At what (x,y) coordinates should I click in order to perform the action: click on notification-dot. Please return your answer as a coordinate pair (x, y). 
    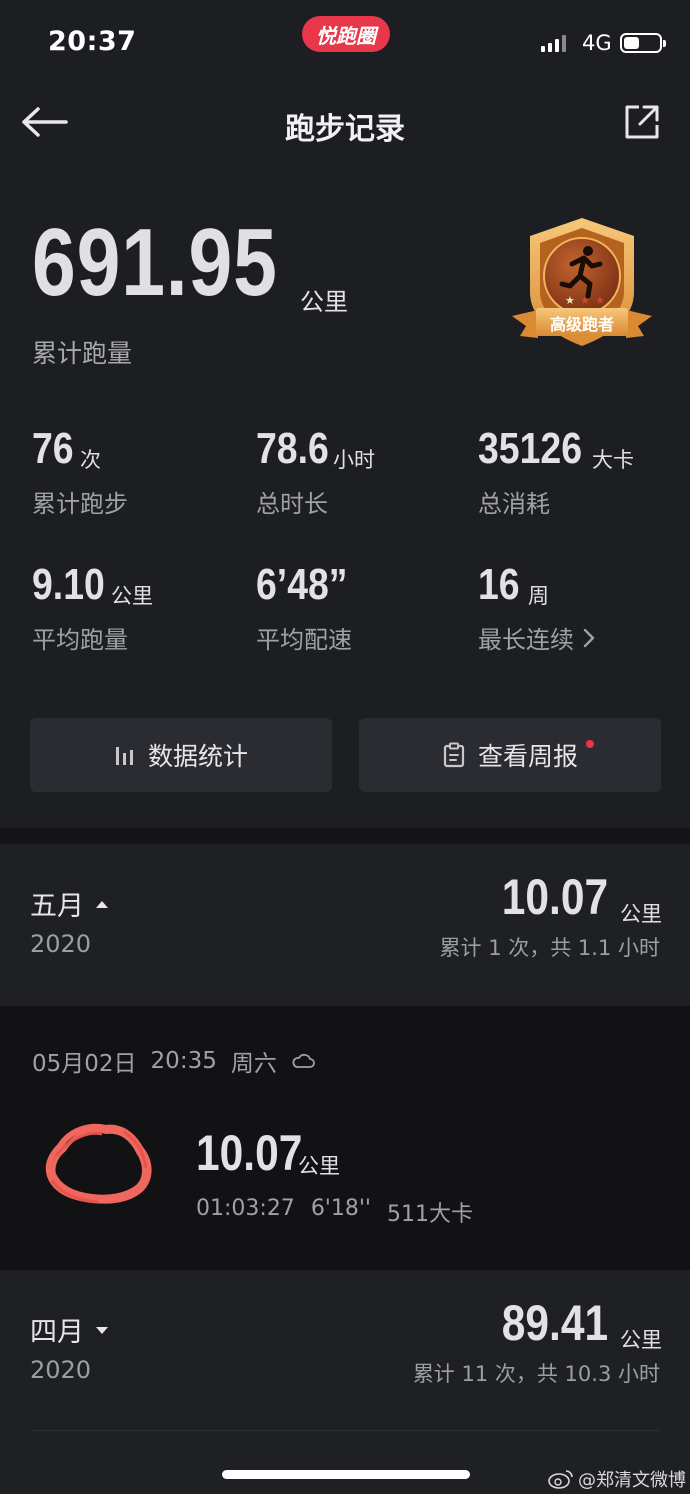
    Looking at the image, I should click on (590, 744).